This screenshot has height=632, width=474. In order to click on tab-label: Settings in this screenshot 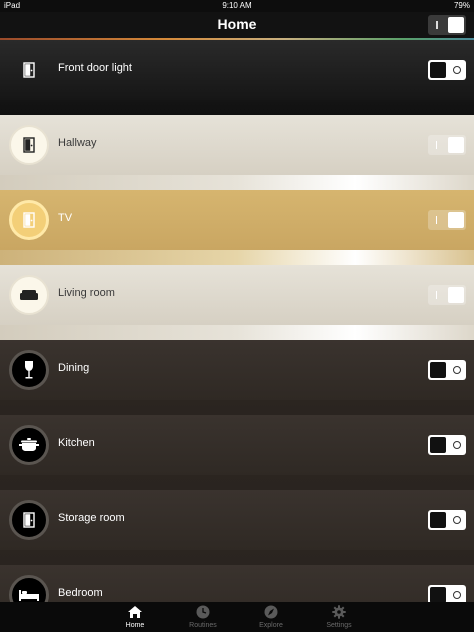, I will do `click(339, 625)`.